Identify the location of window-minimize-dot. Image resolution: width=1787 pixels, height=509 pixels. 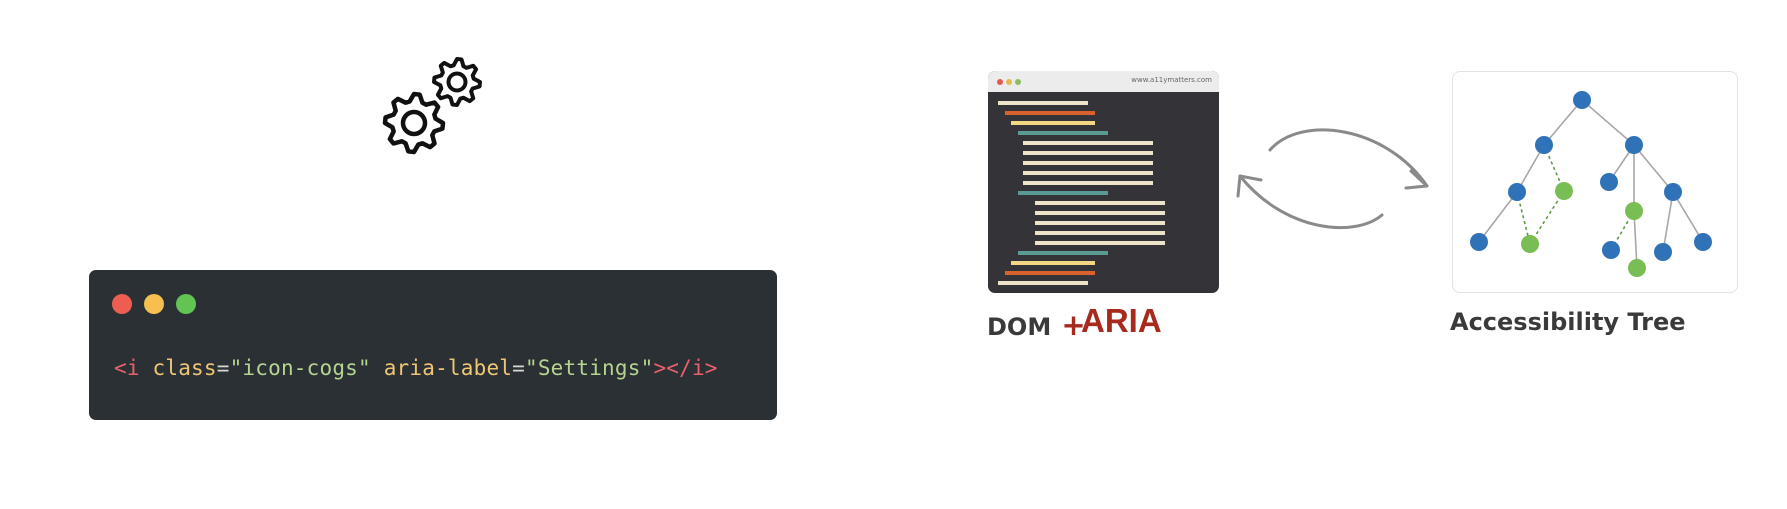
(154, 304).